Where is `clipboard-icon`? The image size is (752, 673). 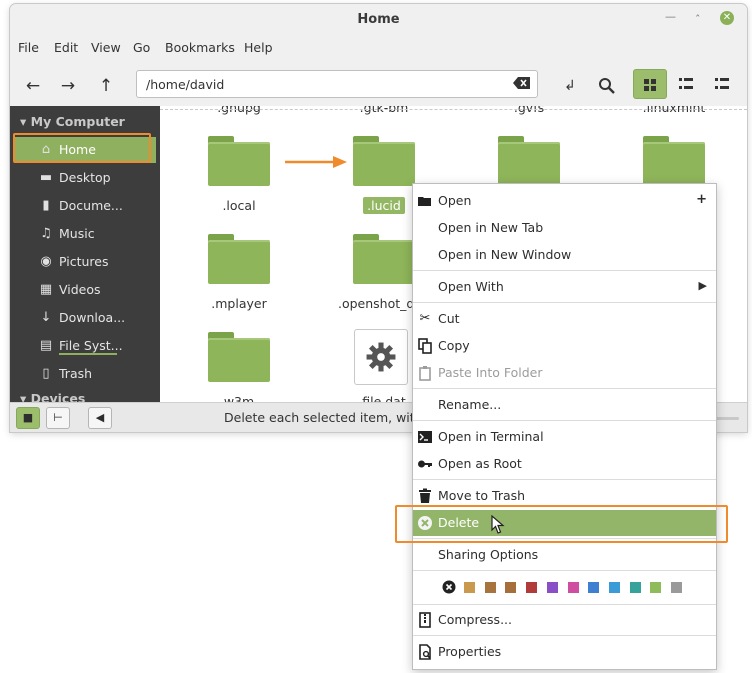
clipboard-icon is located at coordinates (425, 373).